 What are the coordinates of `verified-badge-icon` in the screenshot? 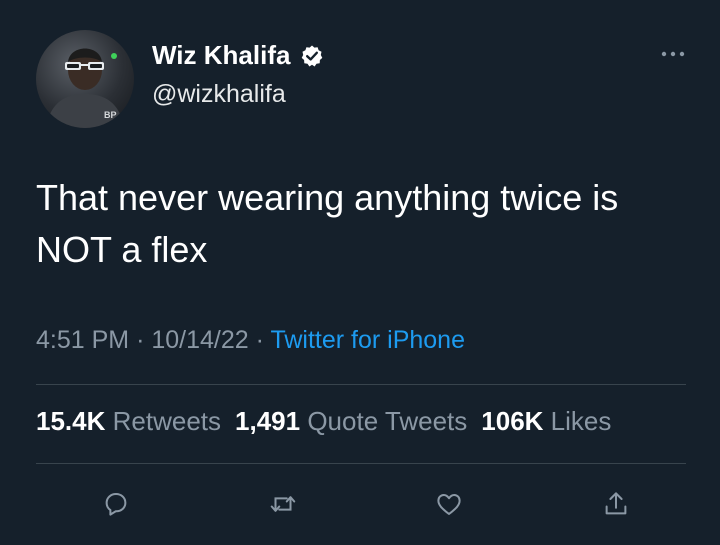 It's located at (312, 56).